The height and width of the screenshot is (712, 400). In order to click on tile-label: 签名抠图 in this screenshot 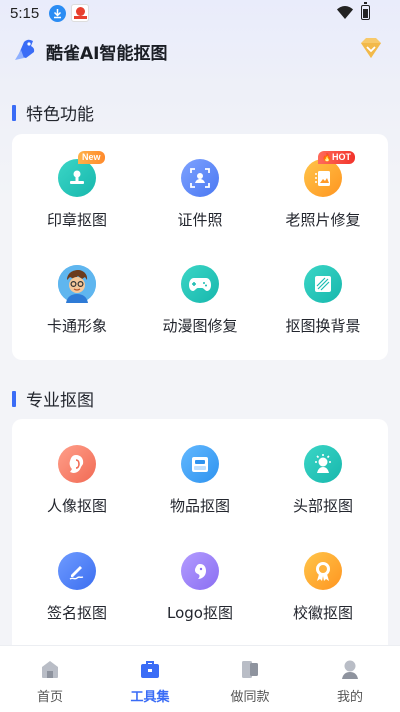, I will do `click(76, 613)`.